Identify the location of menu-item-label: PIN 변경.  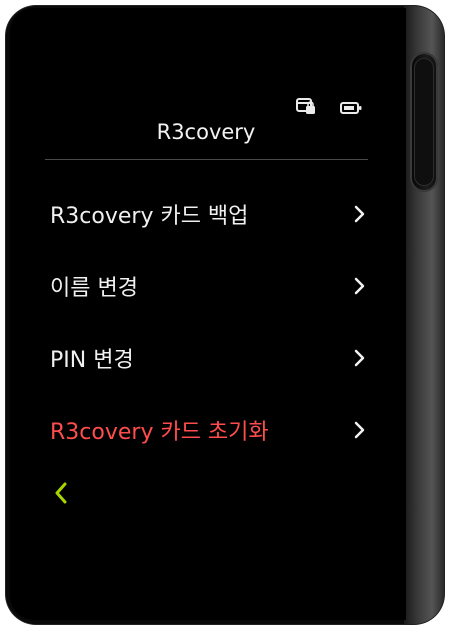
(92, 360).